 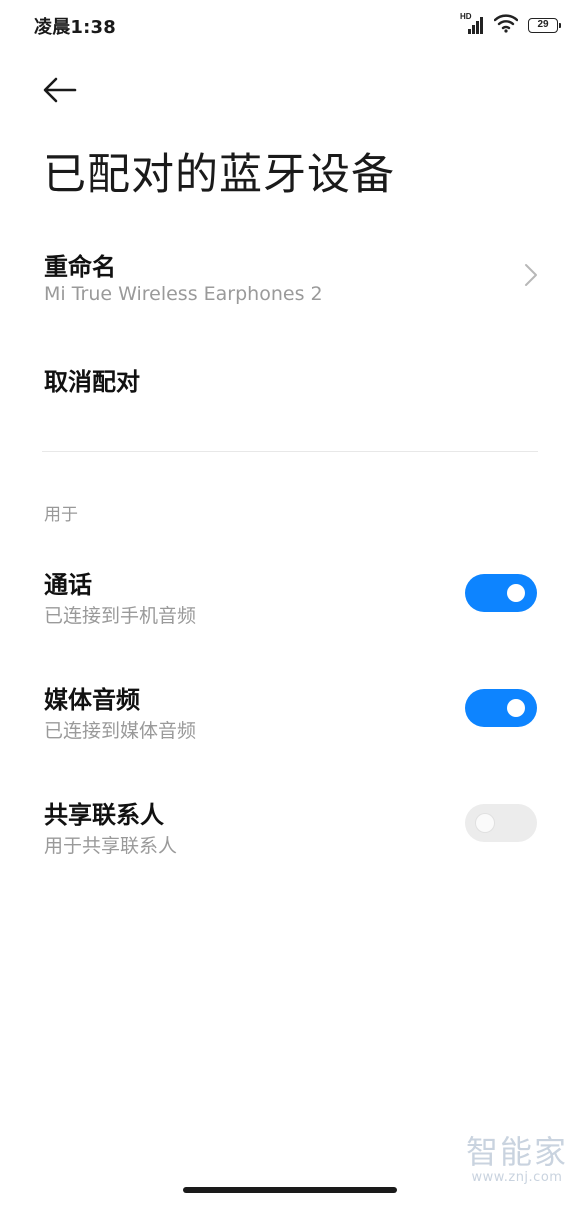 What do you see at coordinates (120, 731) in the screenshot?
I see `media-audio-subtitle: 已连接到媒体音频` at bounding box center [120, 731].